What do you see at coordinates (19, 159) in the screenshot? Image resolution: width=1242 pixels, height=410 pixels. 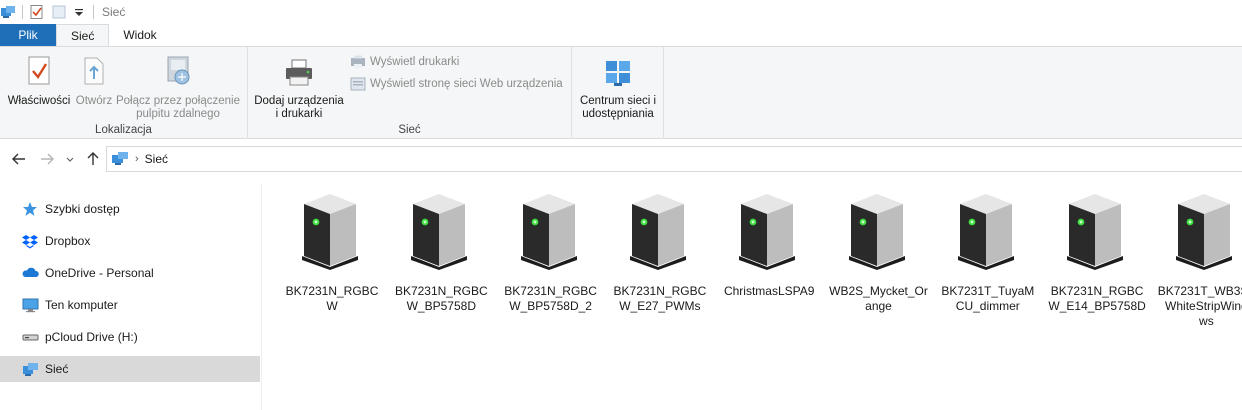 I see `back-arrow-icon` at bounding box center [19, 159].